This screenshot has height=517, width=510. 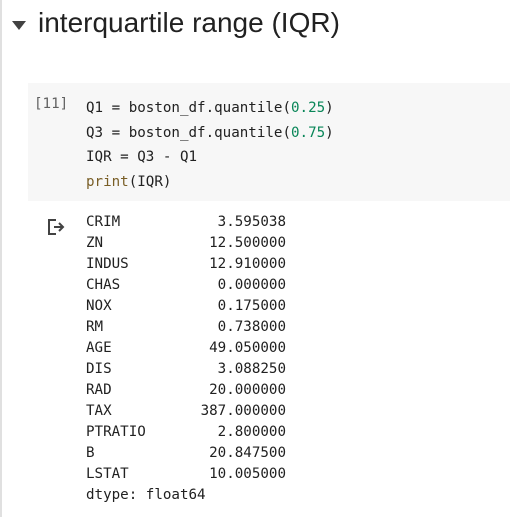 What do you see at coordinates (186, 411) in the screenshot?
I see `output-row: TAX 387.000000` at bounding box center [186, 411].